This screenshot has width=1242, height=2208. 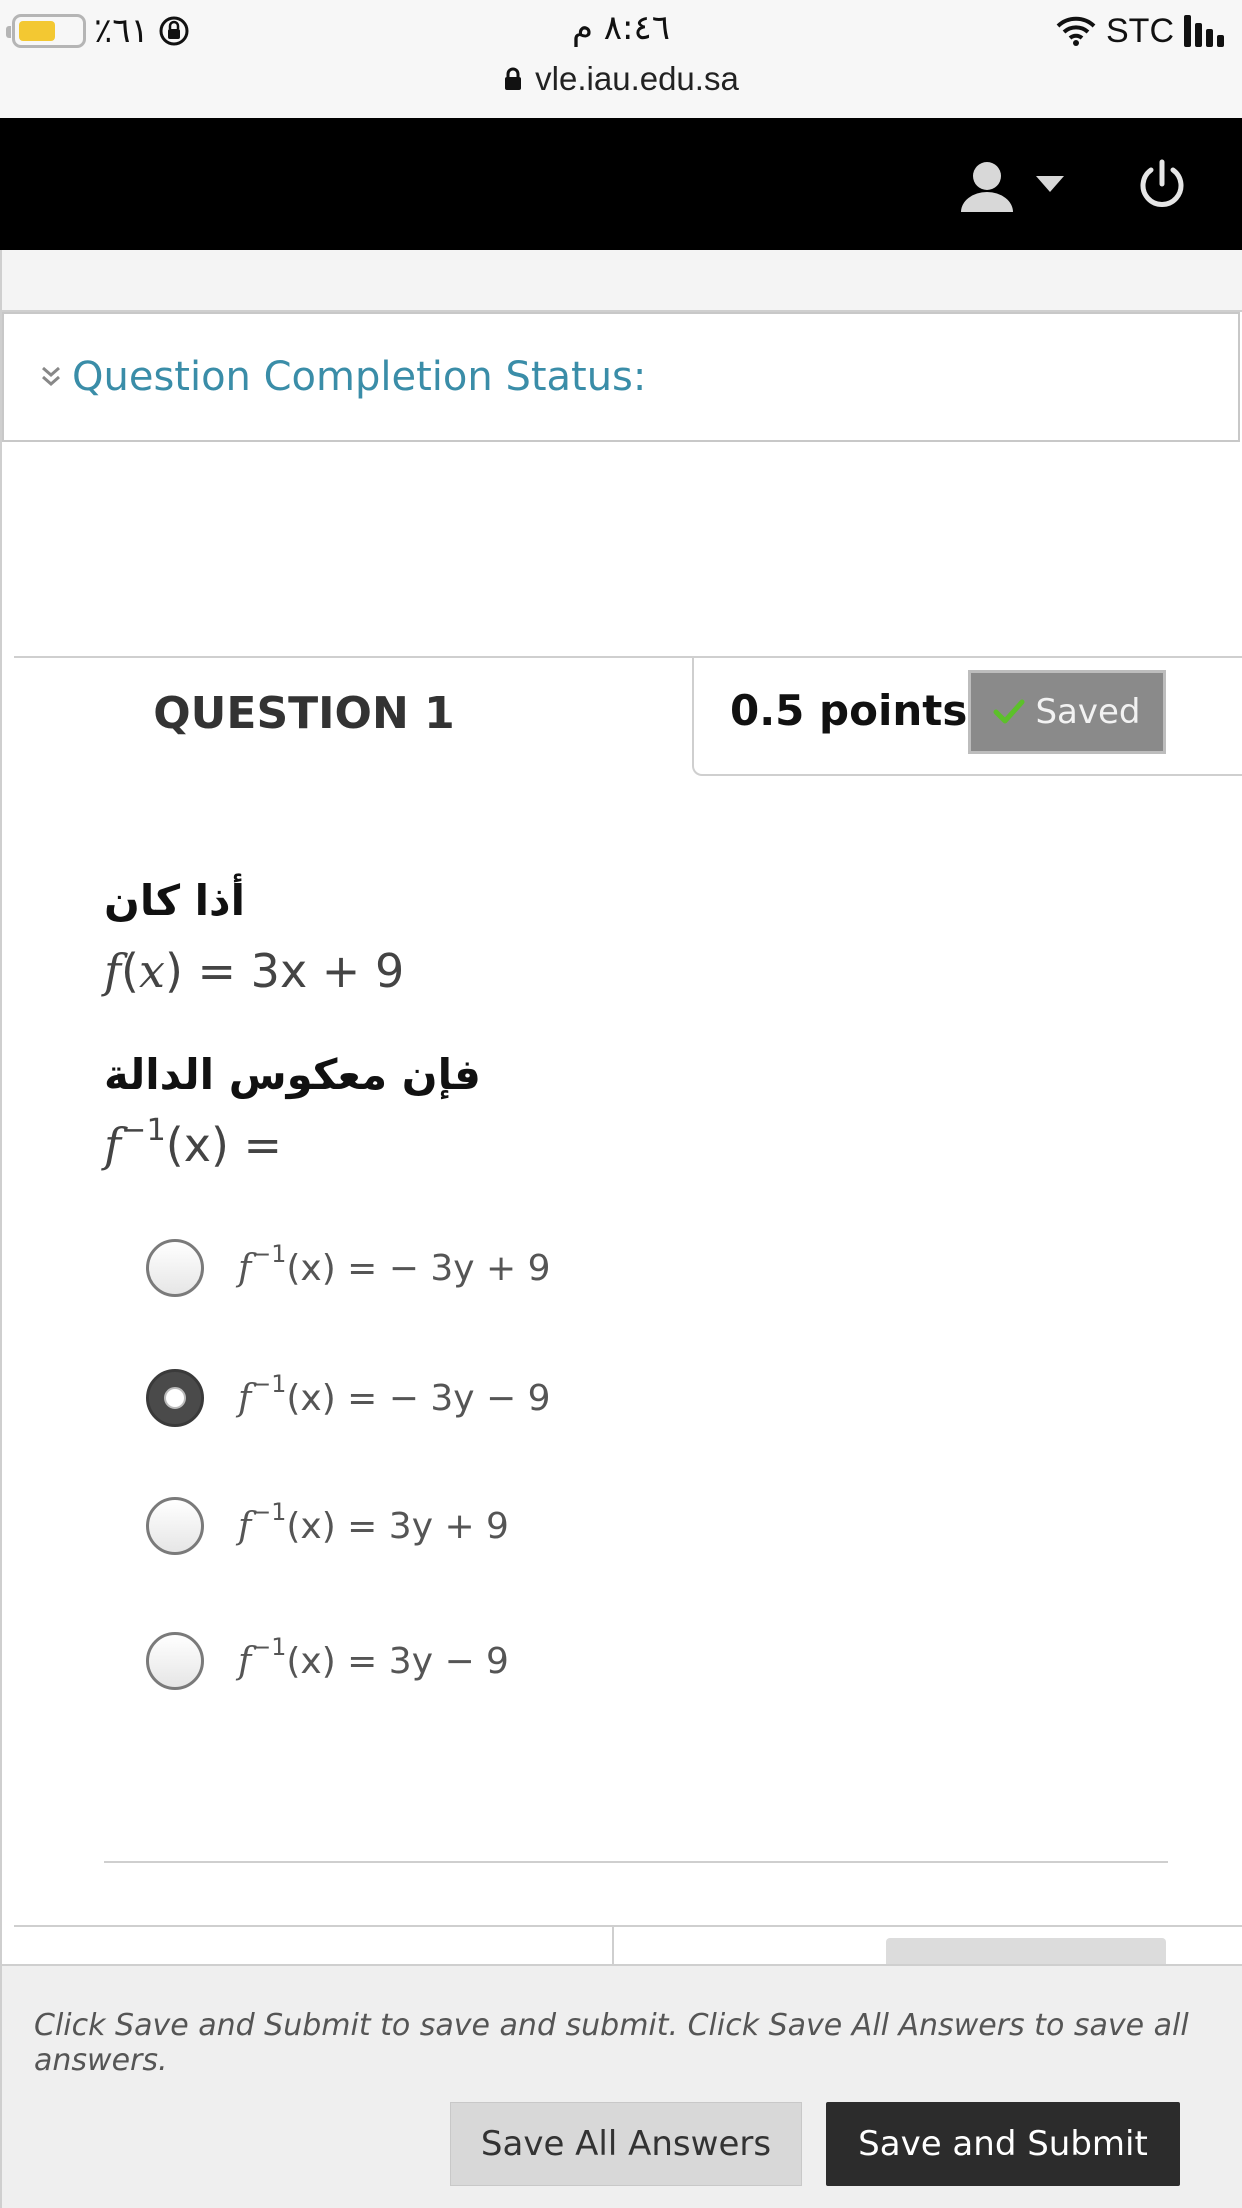 What do you see at coordinates (292, 1074) in the screenshot?
I see `question-prompt-arabic-2: فإن معكوس الدالة` at bounding box center [292, 1074].